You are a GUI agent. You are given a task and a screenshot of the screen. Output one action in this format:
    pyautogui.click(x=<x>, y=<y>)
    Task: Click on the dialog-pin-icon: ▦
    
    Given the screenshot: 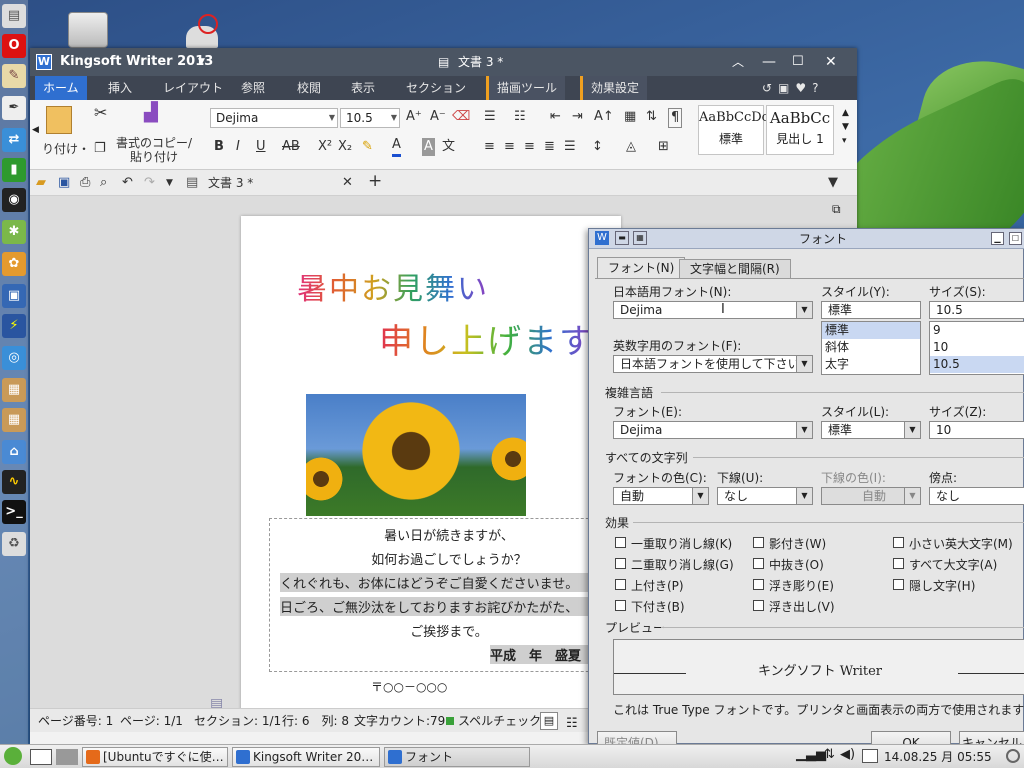 What is the action you would take?
    pyautogui.click(x=640, y=238)
    